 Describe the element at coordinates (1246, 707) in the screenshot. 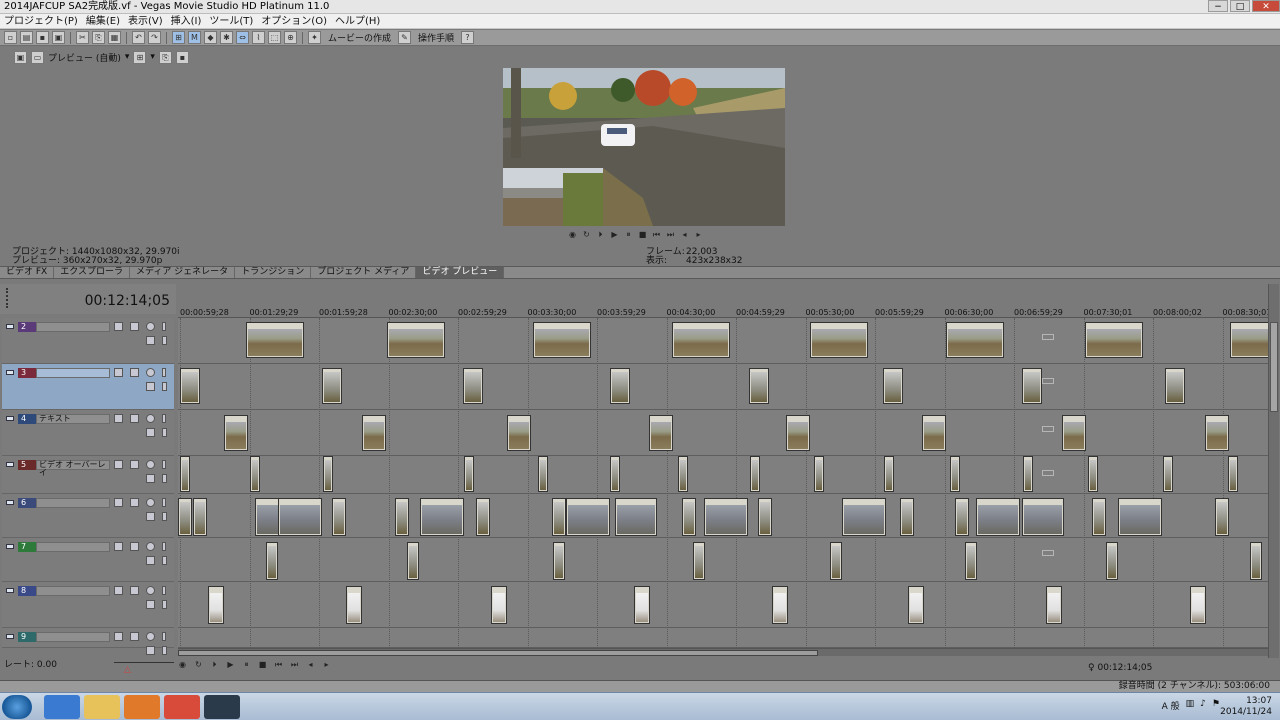

I see `taskbar-clock: 13:07 2014/11/24` at that location.